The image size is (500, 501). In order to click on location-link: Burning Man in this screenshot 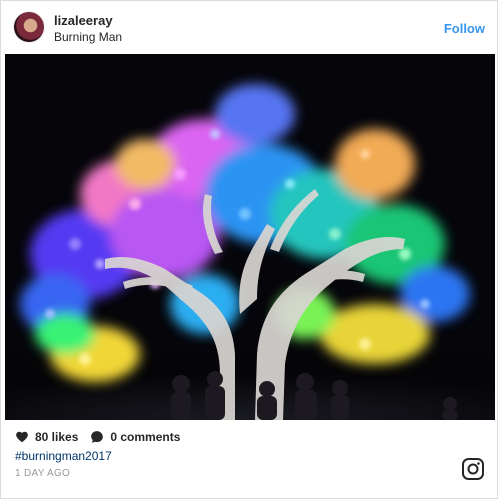, I will do `click(88, 37)`.